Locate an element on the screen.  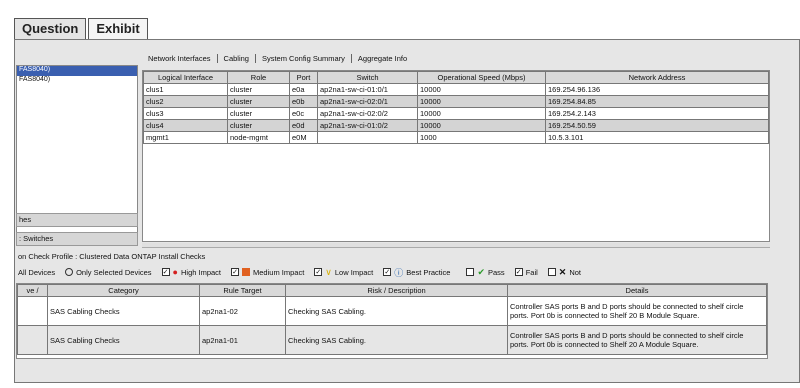
cell-logical-interface: clus2 is located at coordinates (185, 101).